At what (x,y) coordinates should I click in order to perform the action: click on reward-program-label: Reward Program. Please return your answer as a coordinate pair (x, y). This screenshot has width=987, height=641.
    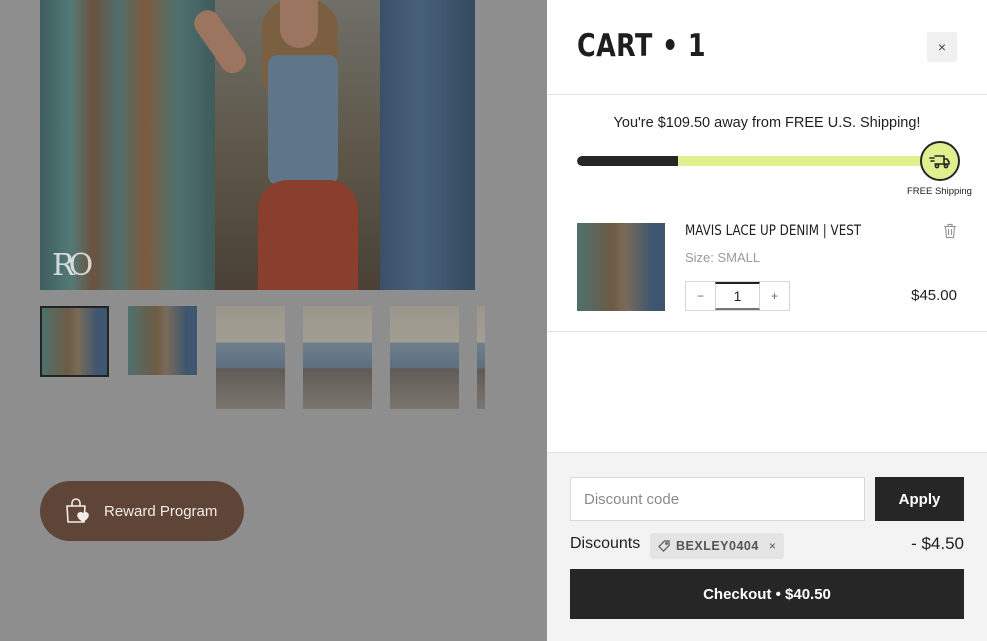
    Looking at the image, I should click on (161, 511).